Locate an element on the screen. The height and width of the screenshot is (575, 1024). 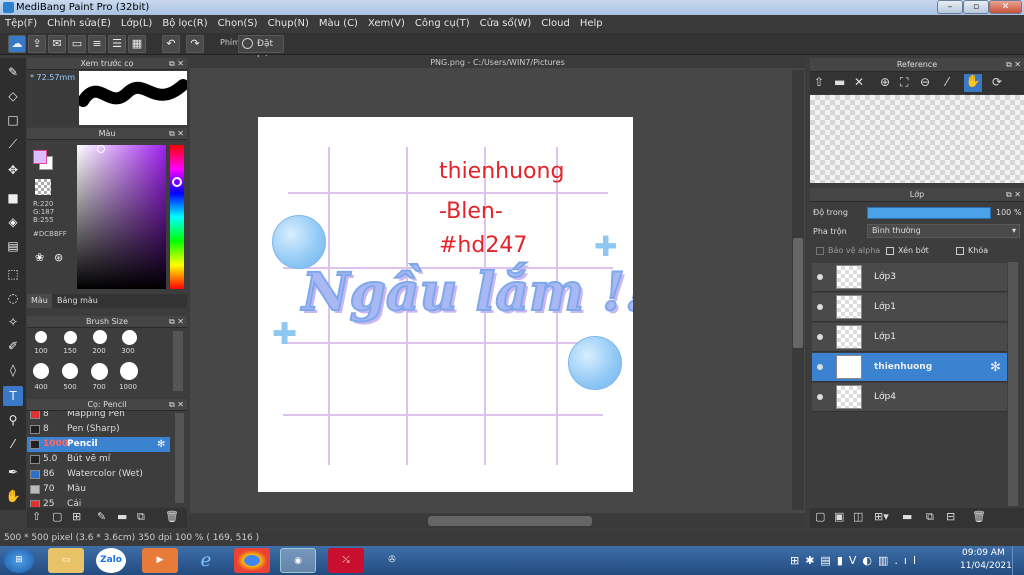
menu-window: Cửa sổ(W) is located at coordinates (506, 24).